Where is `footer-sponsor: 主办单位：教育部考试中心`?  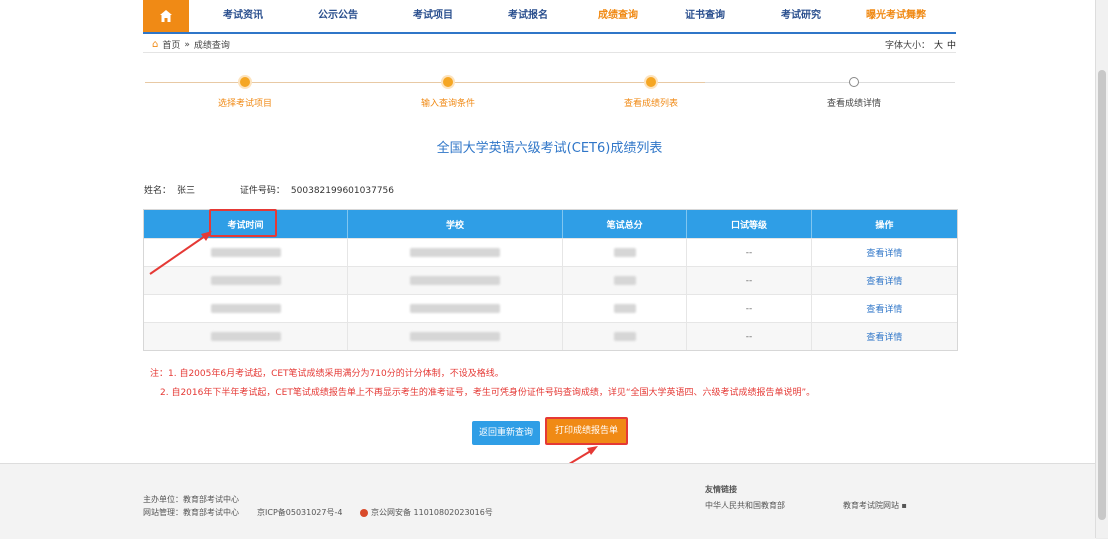
footer-sponsor: 主办单位：教育部考试中心 is located at coordinates (191, 499).